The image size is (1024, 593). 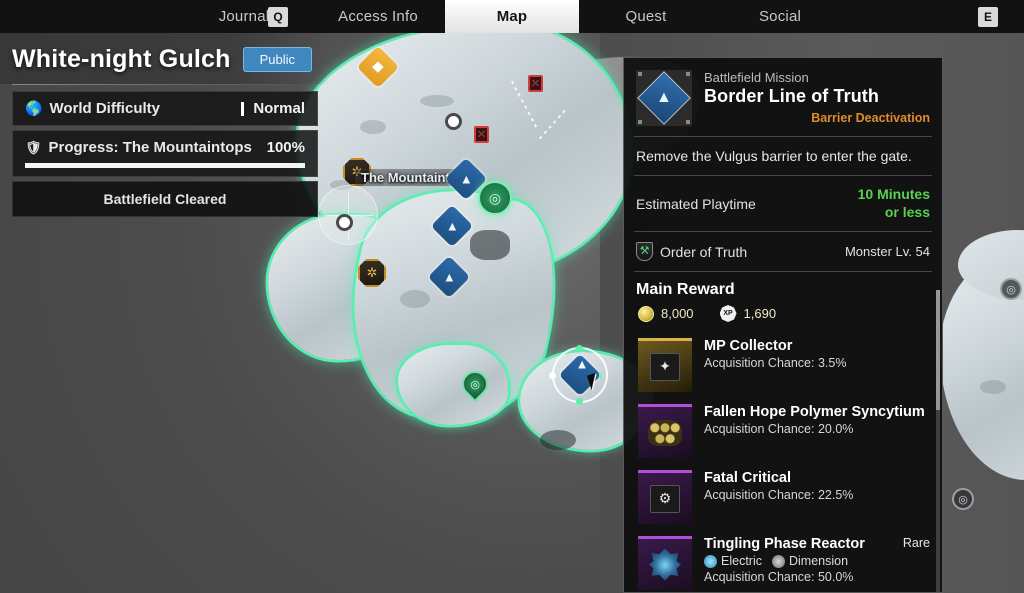 I want to click on electric-icon, so click(x=710, y=561).